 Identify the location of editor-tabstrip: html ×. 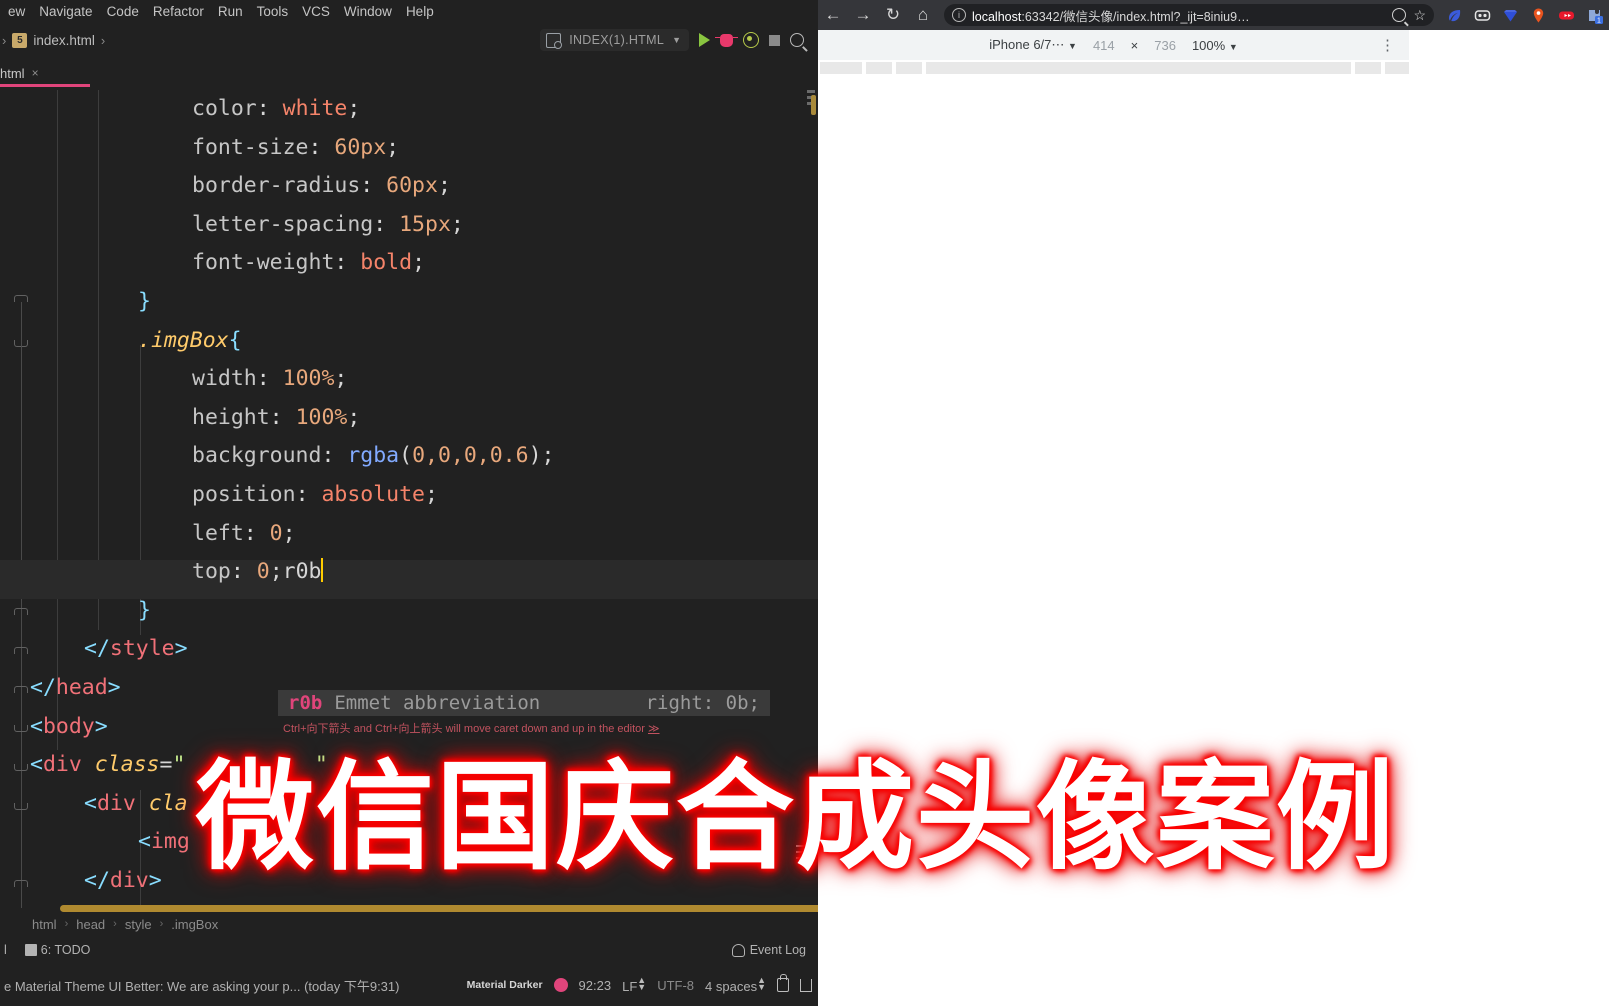
(409, 73).